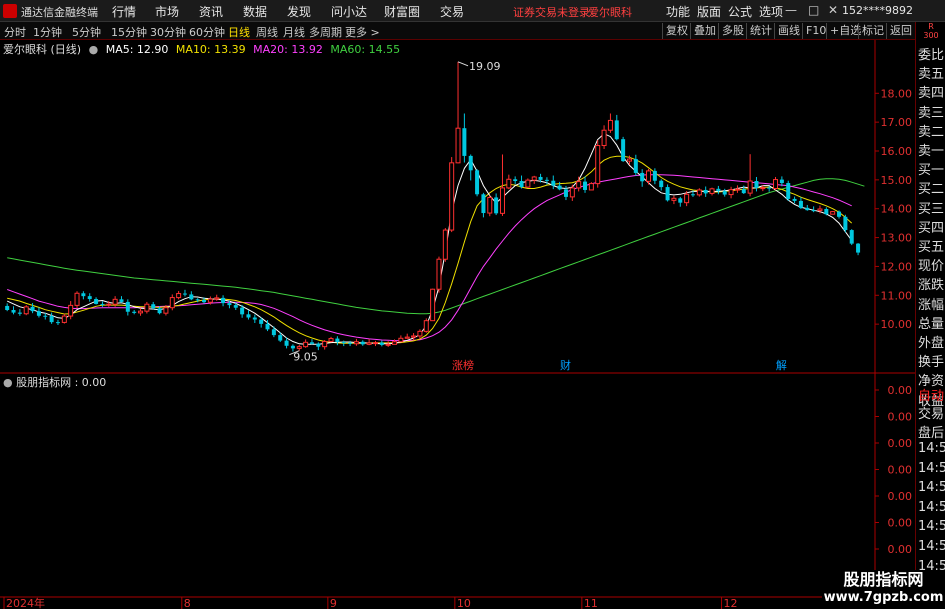  Describe the element at coordinates (94, 49) in the screenshot. I see `settings-icon: ●` at that location.